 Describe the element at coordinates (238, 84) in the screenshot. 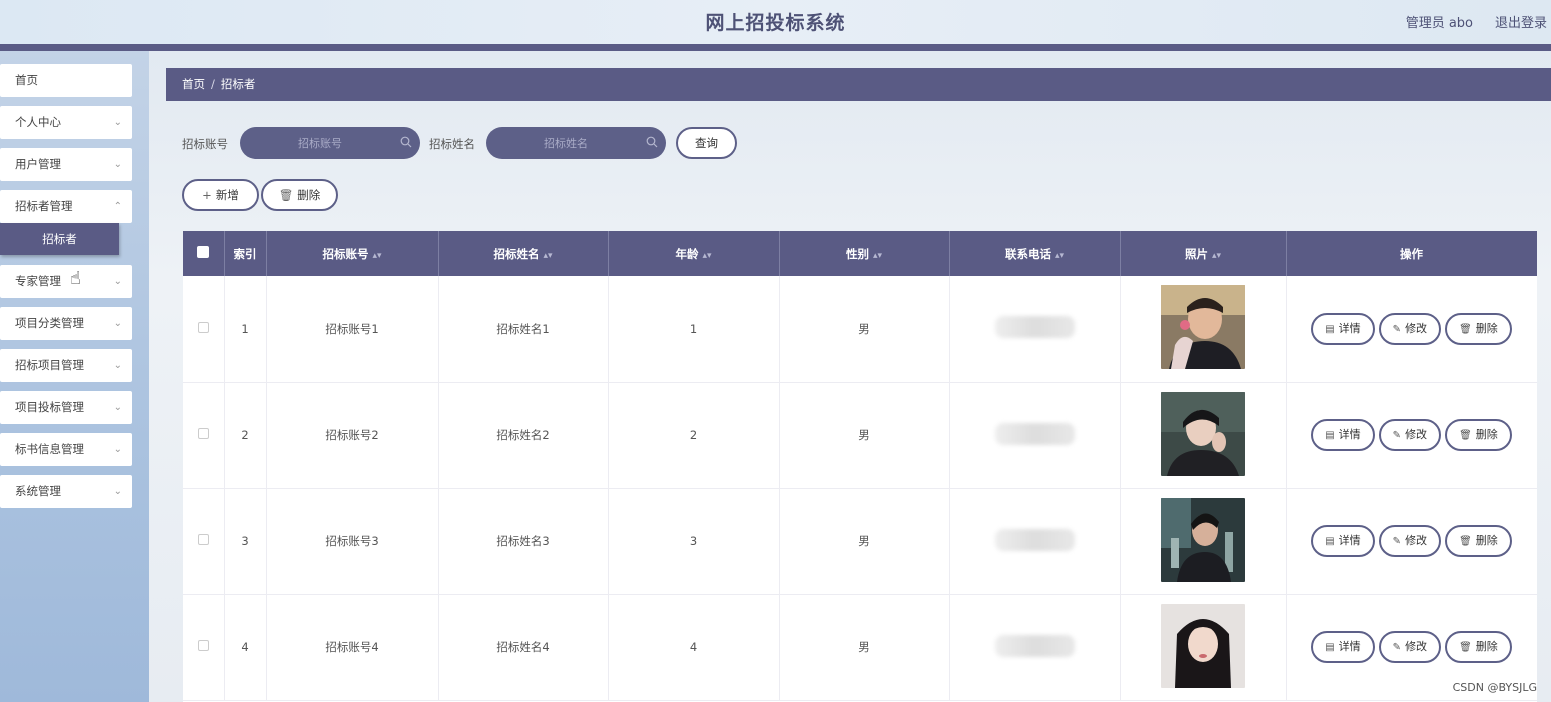

I see `breadcrumb-current: 招标者` at that location.